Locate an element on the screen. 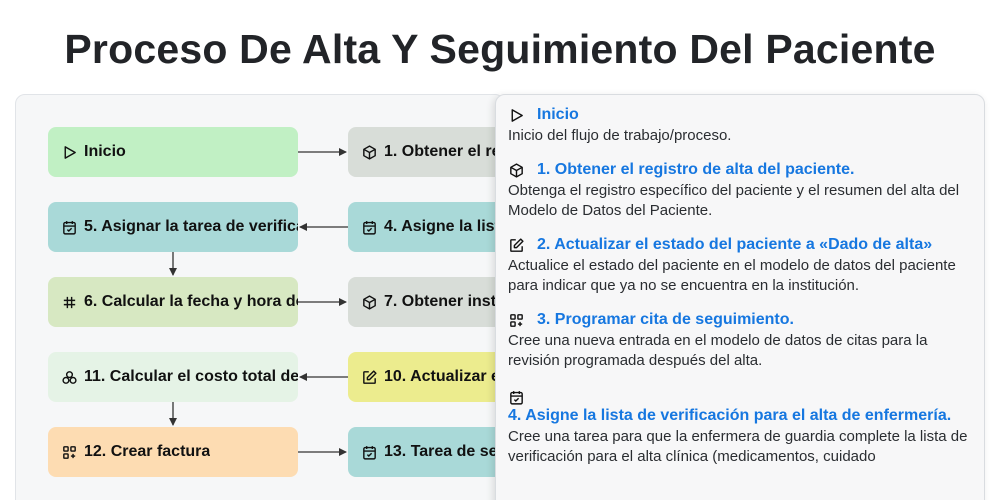 The image size is (1000, 500). node-step-11: 11. Calcular el costo total de is located at coordinates (173, 377).